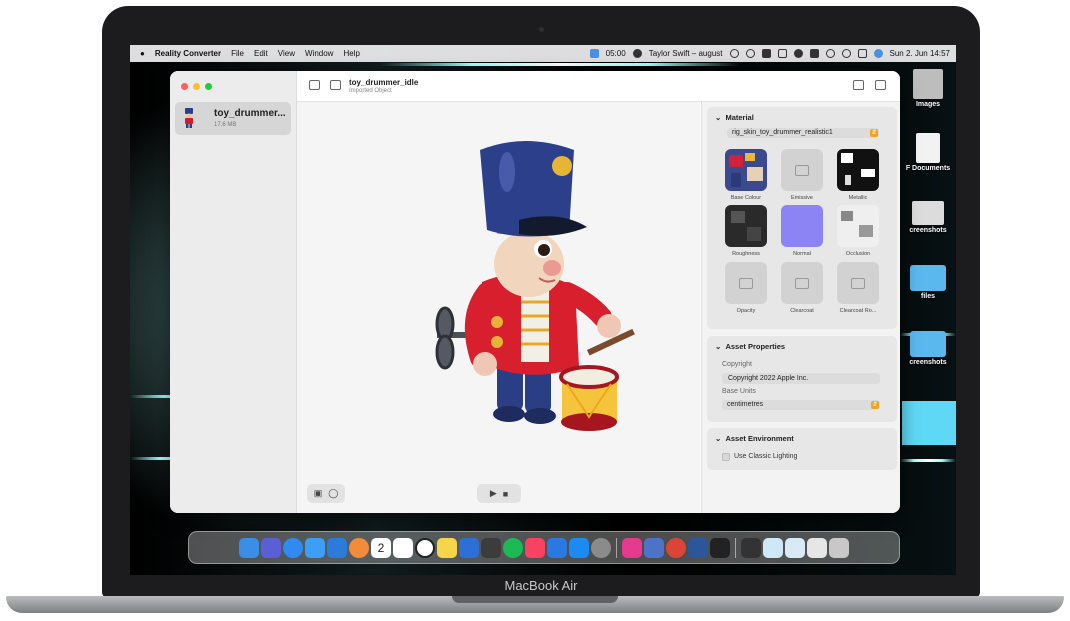 Image resolution: width=1070 pixels, height=621 pixels. I want to click on texture-roughness, so click(746, 226).